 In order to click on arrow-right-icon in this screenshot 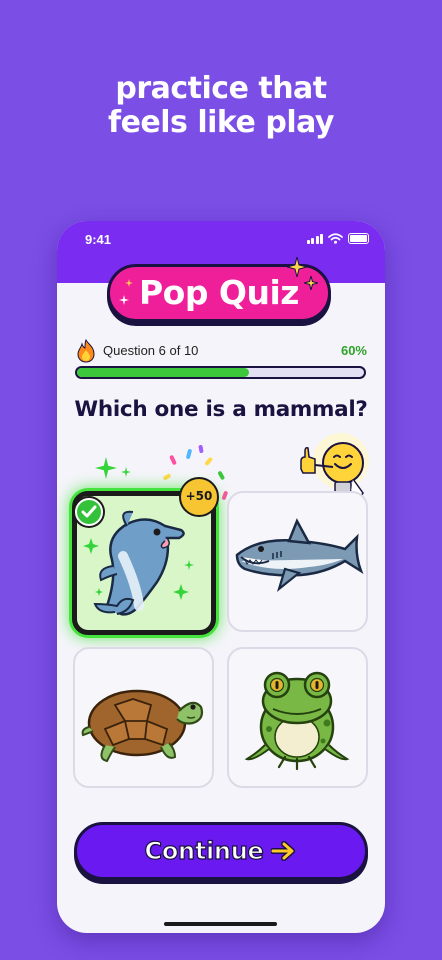, I will do `click(283, 851)`.